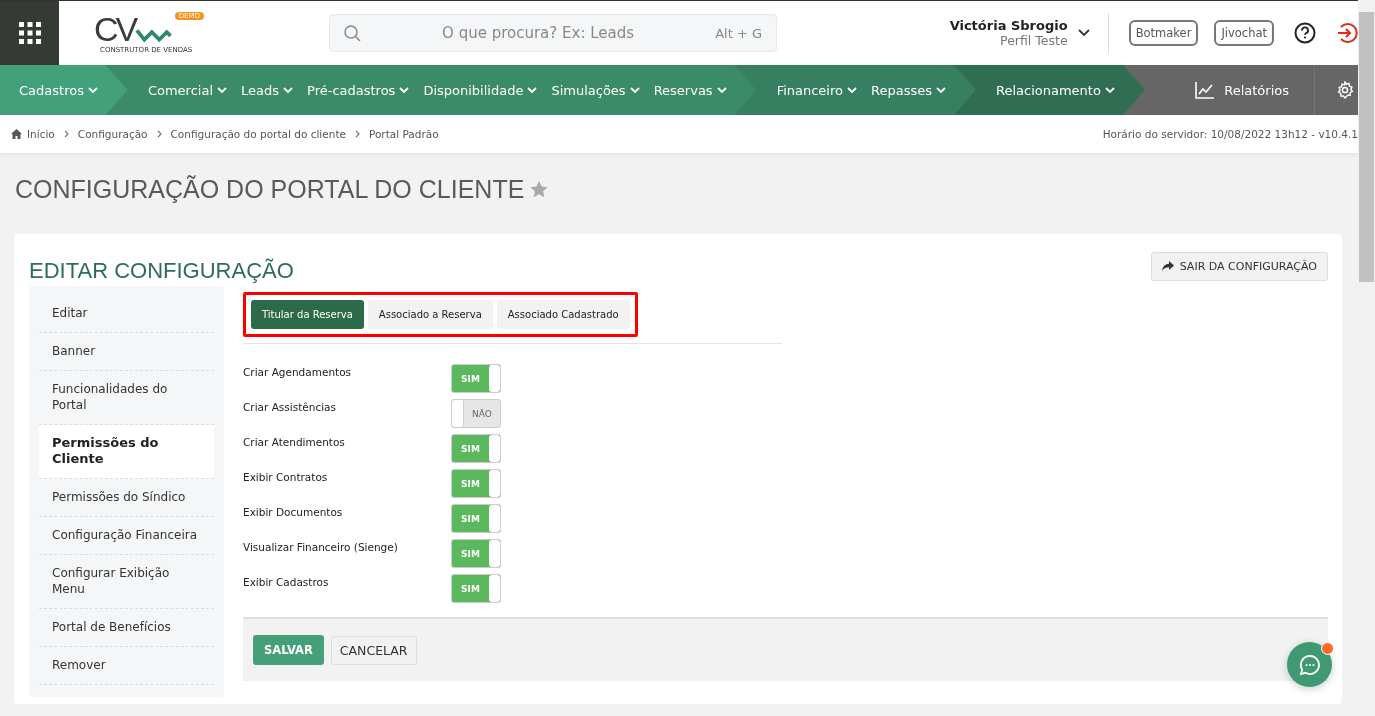 The width and height of the screenshot is (1375, 716). Describe the element at coordinates (1347, 33) in the screenshot. I see `logout-icon` at that location.